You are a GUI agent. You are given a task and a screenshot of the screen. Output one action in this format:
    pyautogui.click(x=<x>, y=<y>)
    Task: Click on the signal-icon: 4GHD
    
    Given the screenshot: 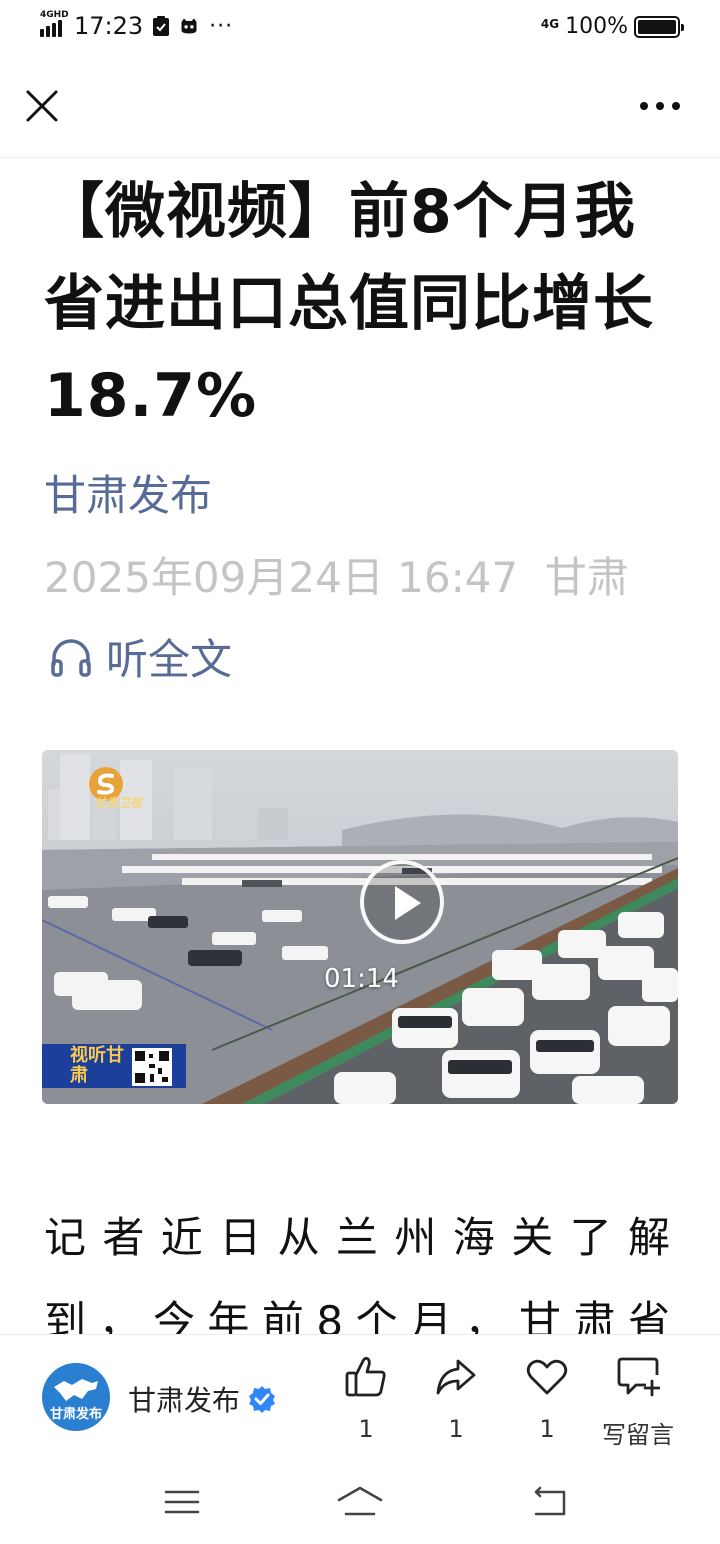 What is the action you would take?
    pyautogui.click(x=54, y=23)
    